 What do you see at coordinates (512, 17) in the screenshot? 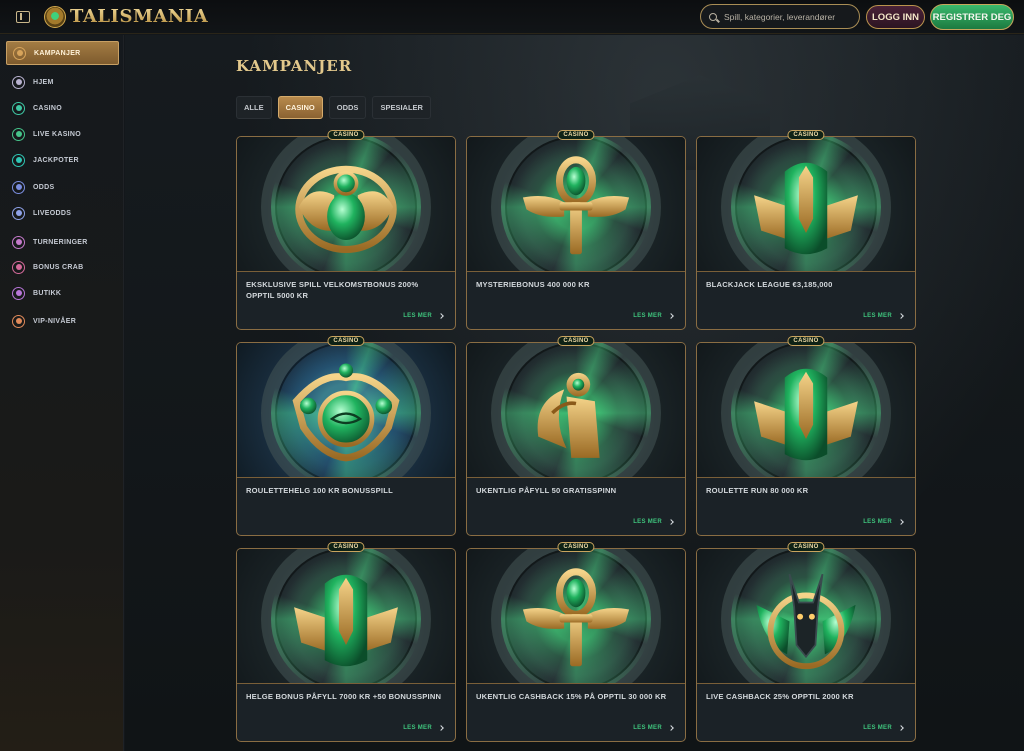
I see `top-bar: TALISMANIA LOGG INN REGISTRER DEG` at bounding box center [512, 17].